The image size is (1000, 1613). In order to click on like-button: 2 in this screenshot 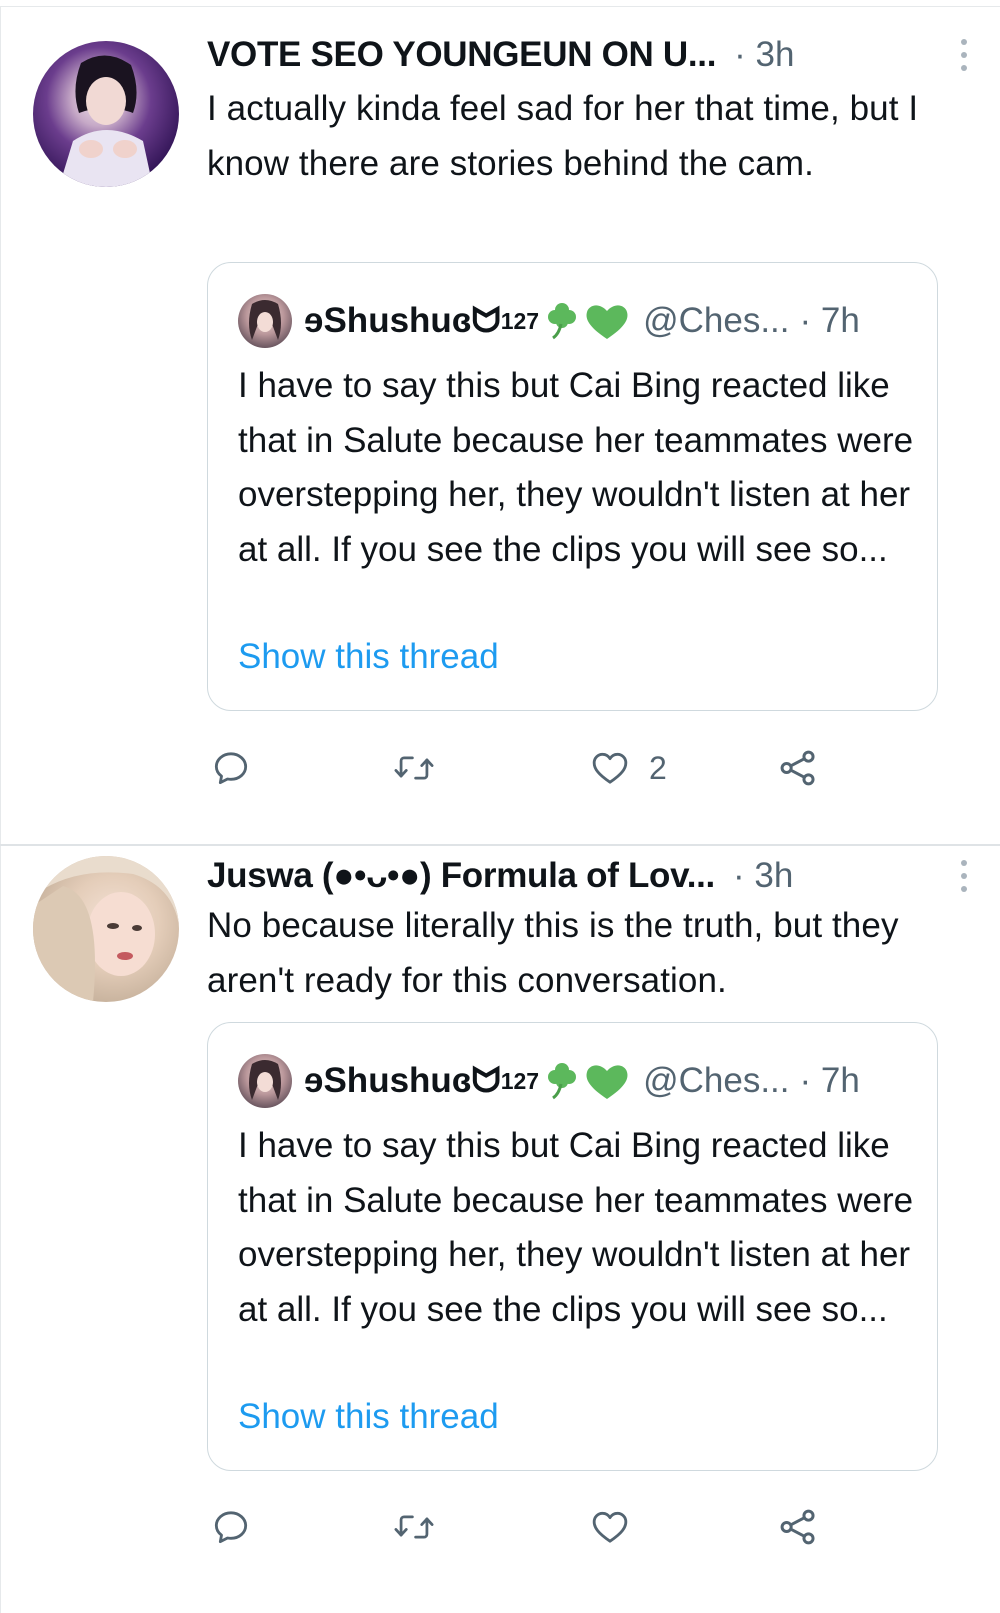, I will do `click(628, 768)`.